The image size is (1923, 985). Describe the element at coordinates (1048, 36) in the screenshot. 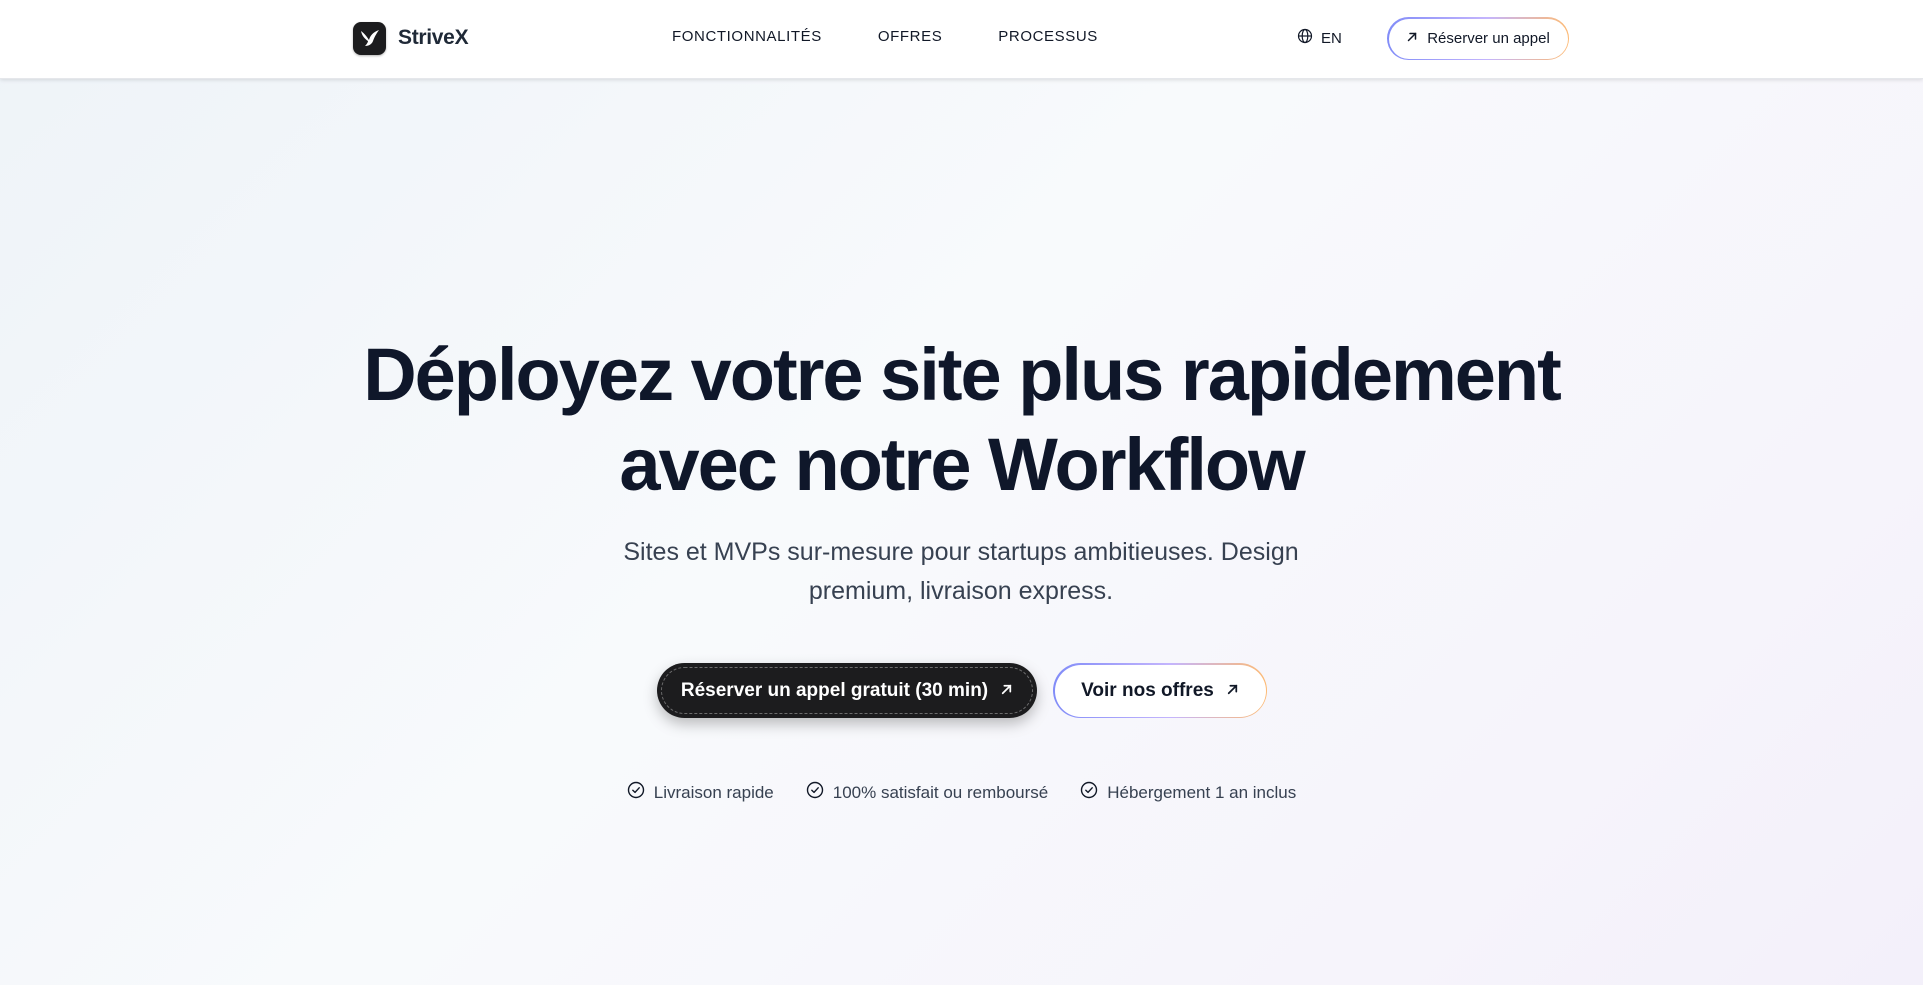

I see `nav-item-processus: PROCESSUS` at that location.